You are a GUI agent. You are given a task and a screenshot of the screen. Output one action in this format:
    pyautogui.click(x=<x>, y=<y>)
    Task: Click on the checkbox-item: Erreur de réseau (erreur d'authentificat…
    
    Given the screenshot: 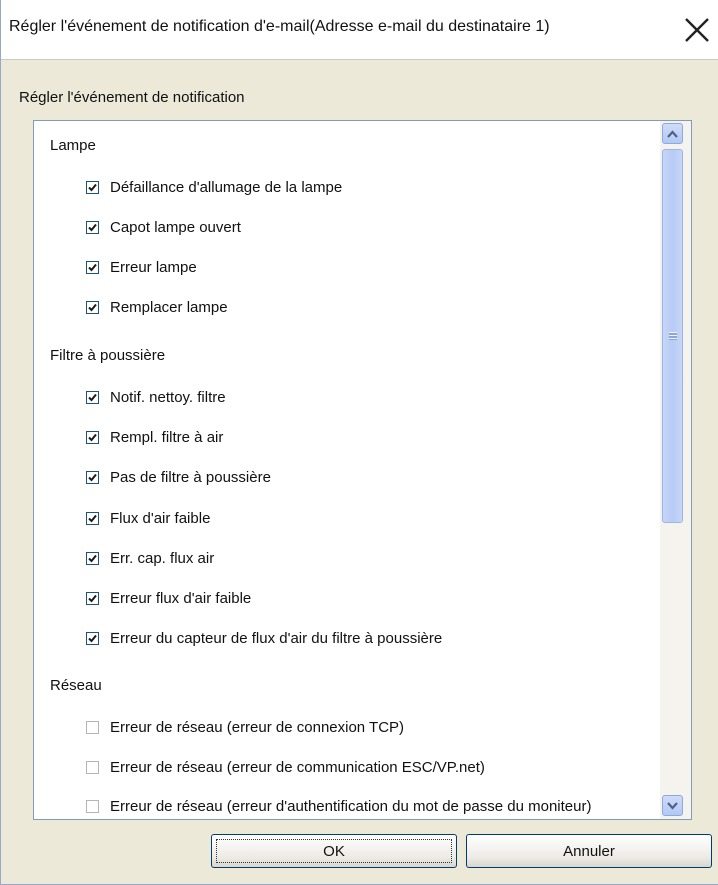 What is the action you would take?
    pyautogui.click(x=338, y=806)
    